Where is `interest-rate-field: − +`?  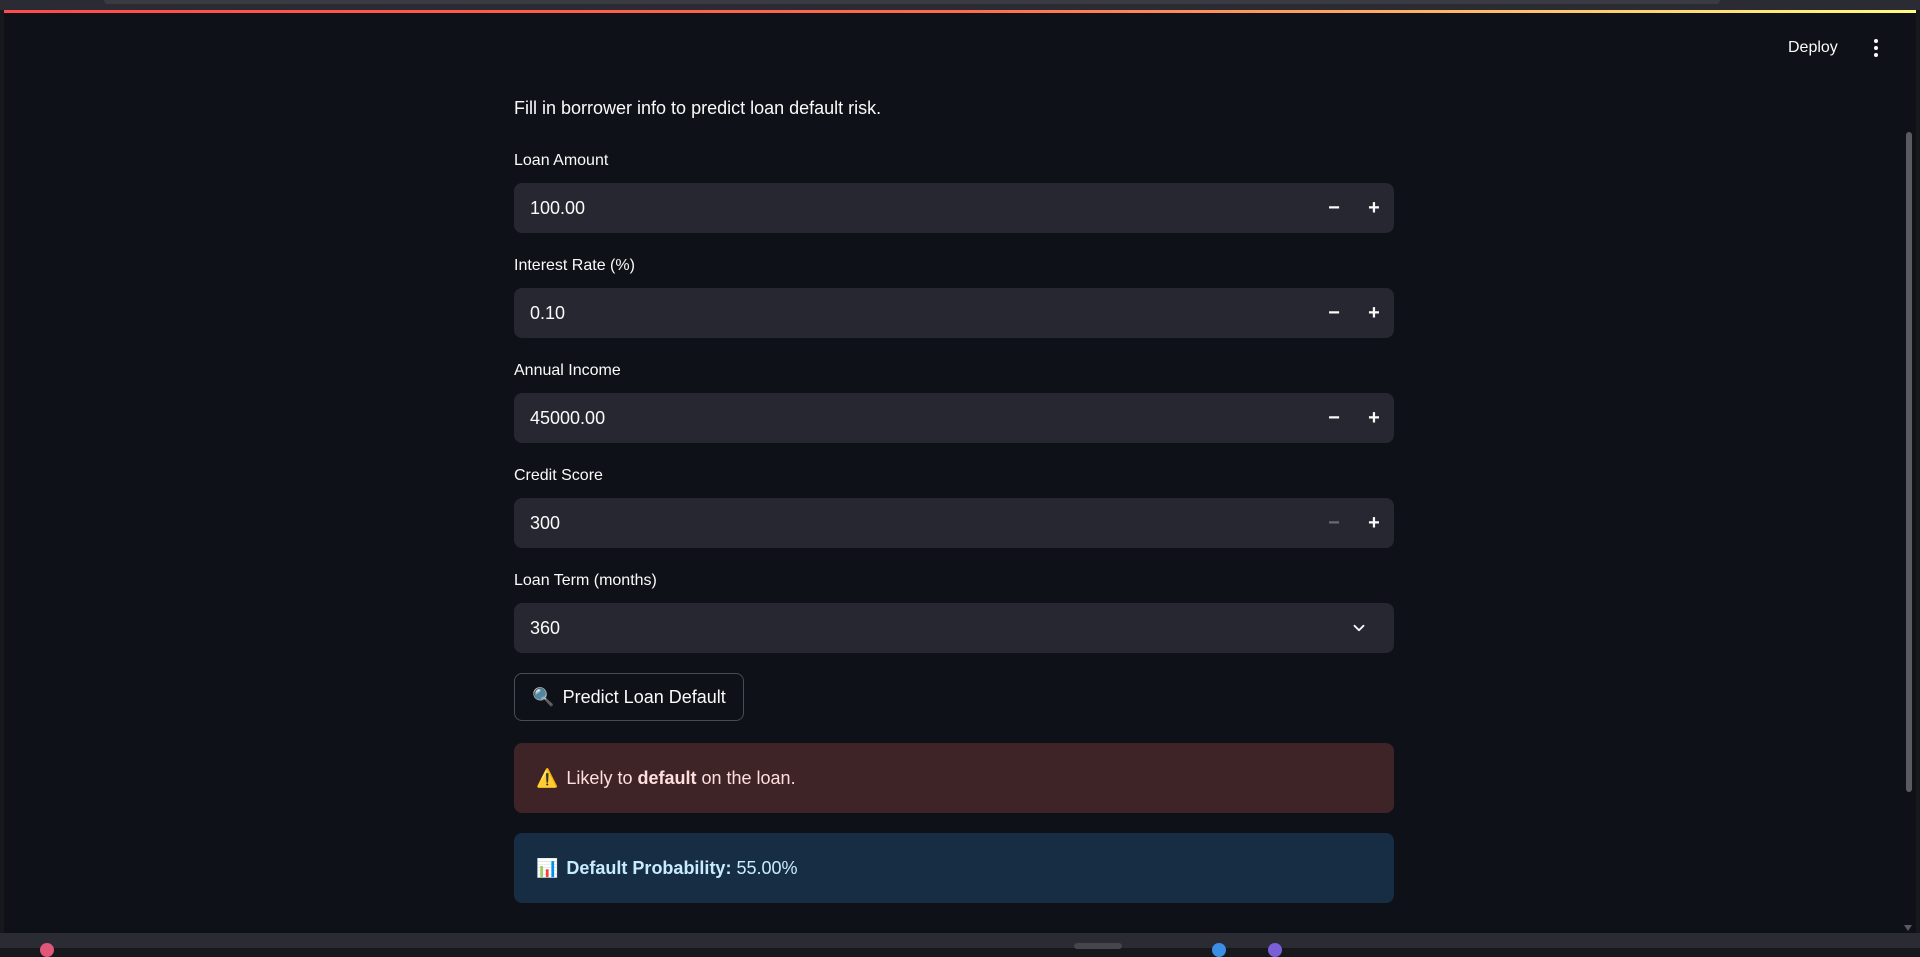
interest-rate-field: − + is located at coordinates (954, 313).